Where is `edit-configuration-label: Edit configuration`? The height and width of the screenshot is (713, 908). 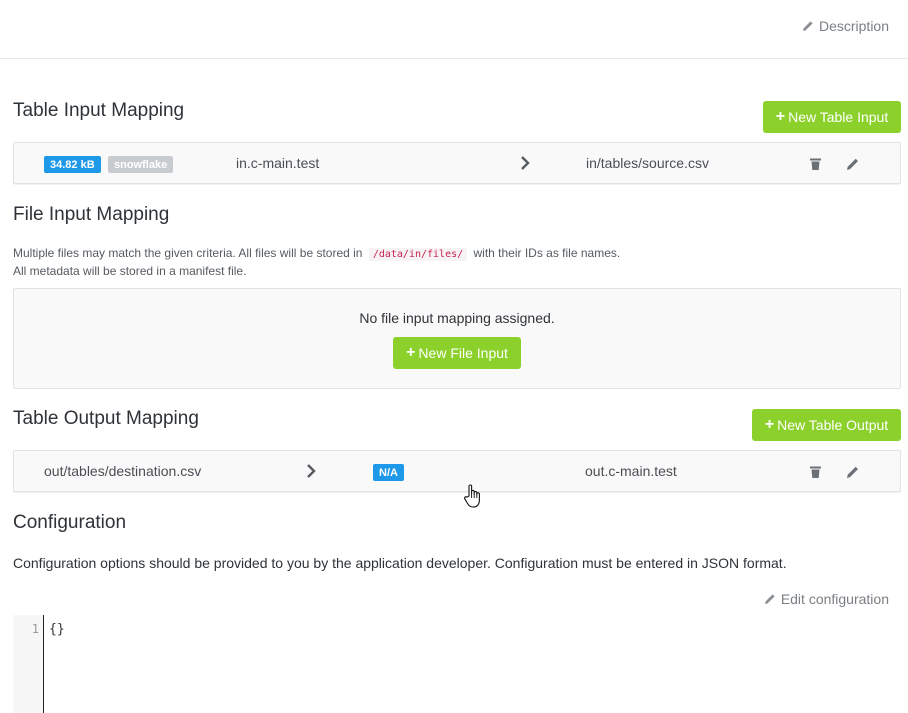
edit-configuration-label: Edit configuration is located at coordinates (834, 599).